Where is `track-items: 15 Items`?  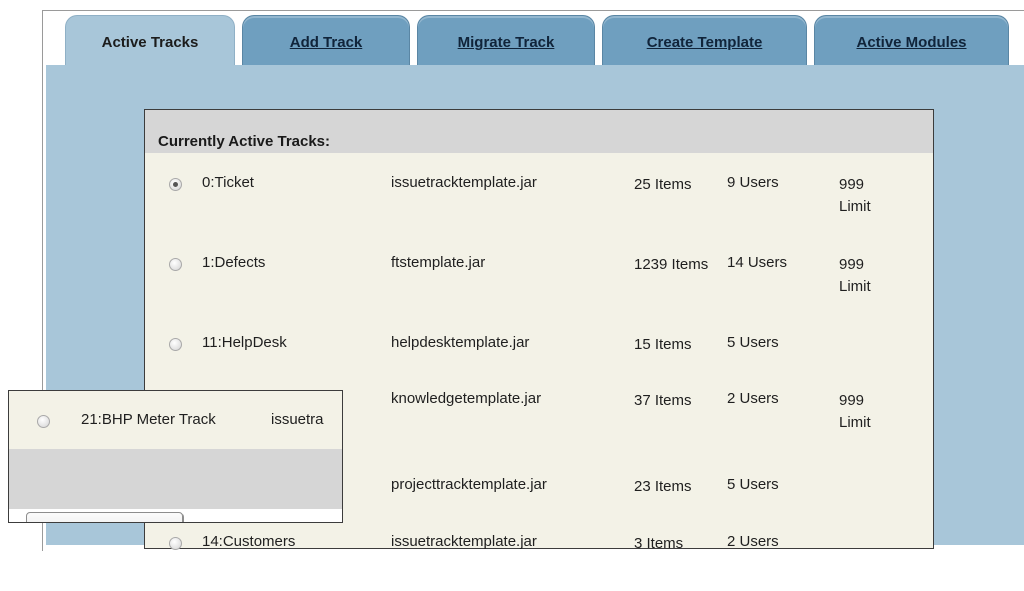
track-items: 15 Items is located at coordinates (663, 344).